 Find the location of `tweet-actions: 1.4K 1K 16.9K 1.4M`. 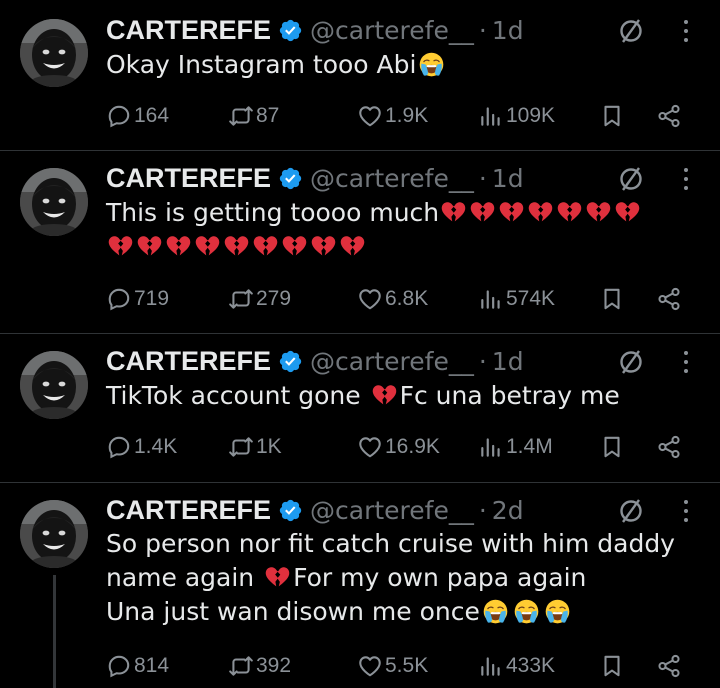

tweet-actions: 1.4K 1K 16.9K 1.4M is located at coordinates (401, 447).